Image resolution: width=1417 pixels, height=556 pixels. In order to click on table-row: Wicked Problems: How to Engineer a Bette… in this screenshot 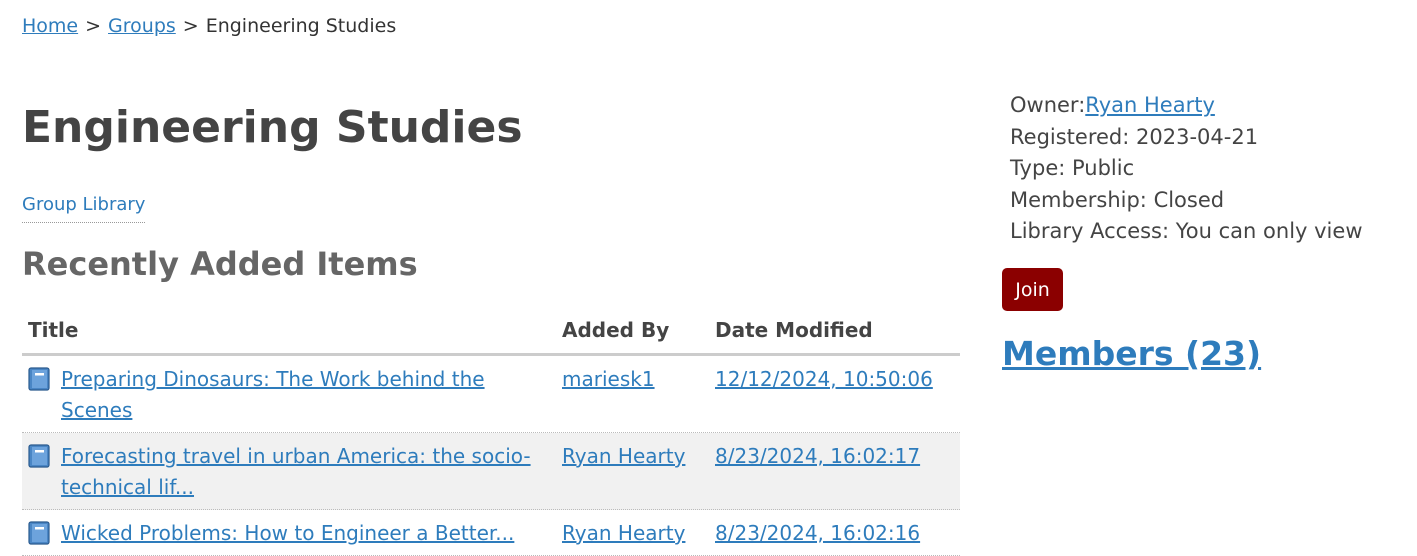, I will do `click(491, 533)`.